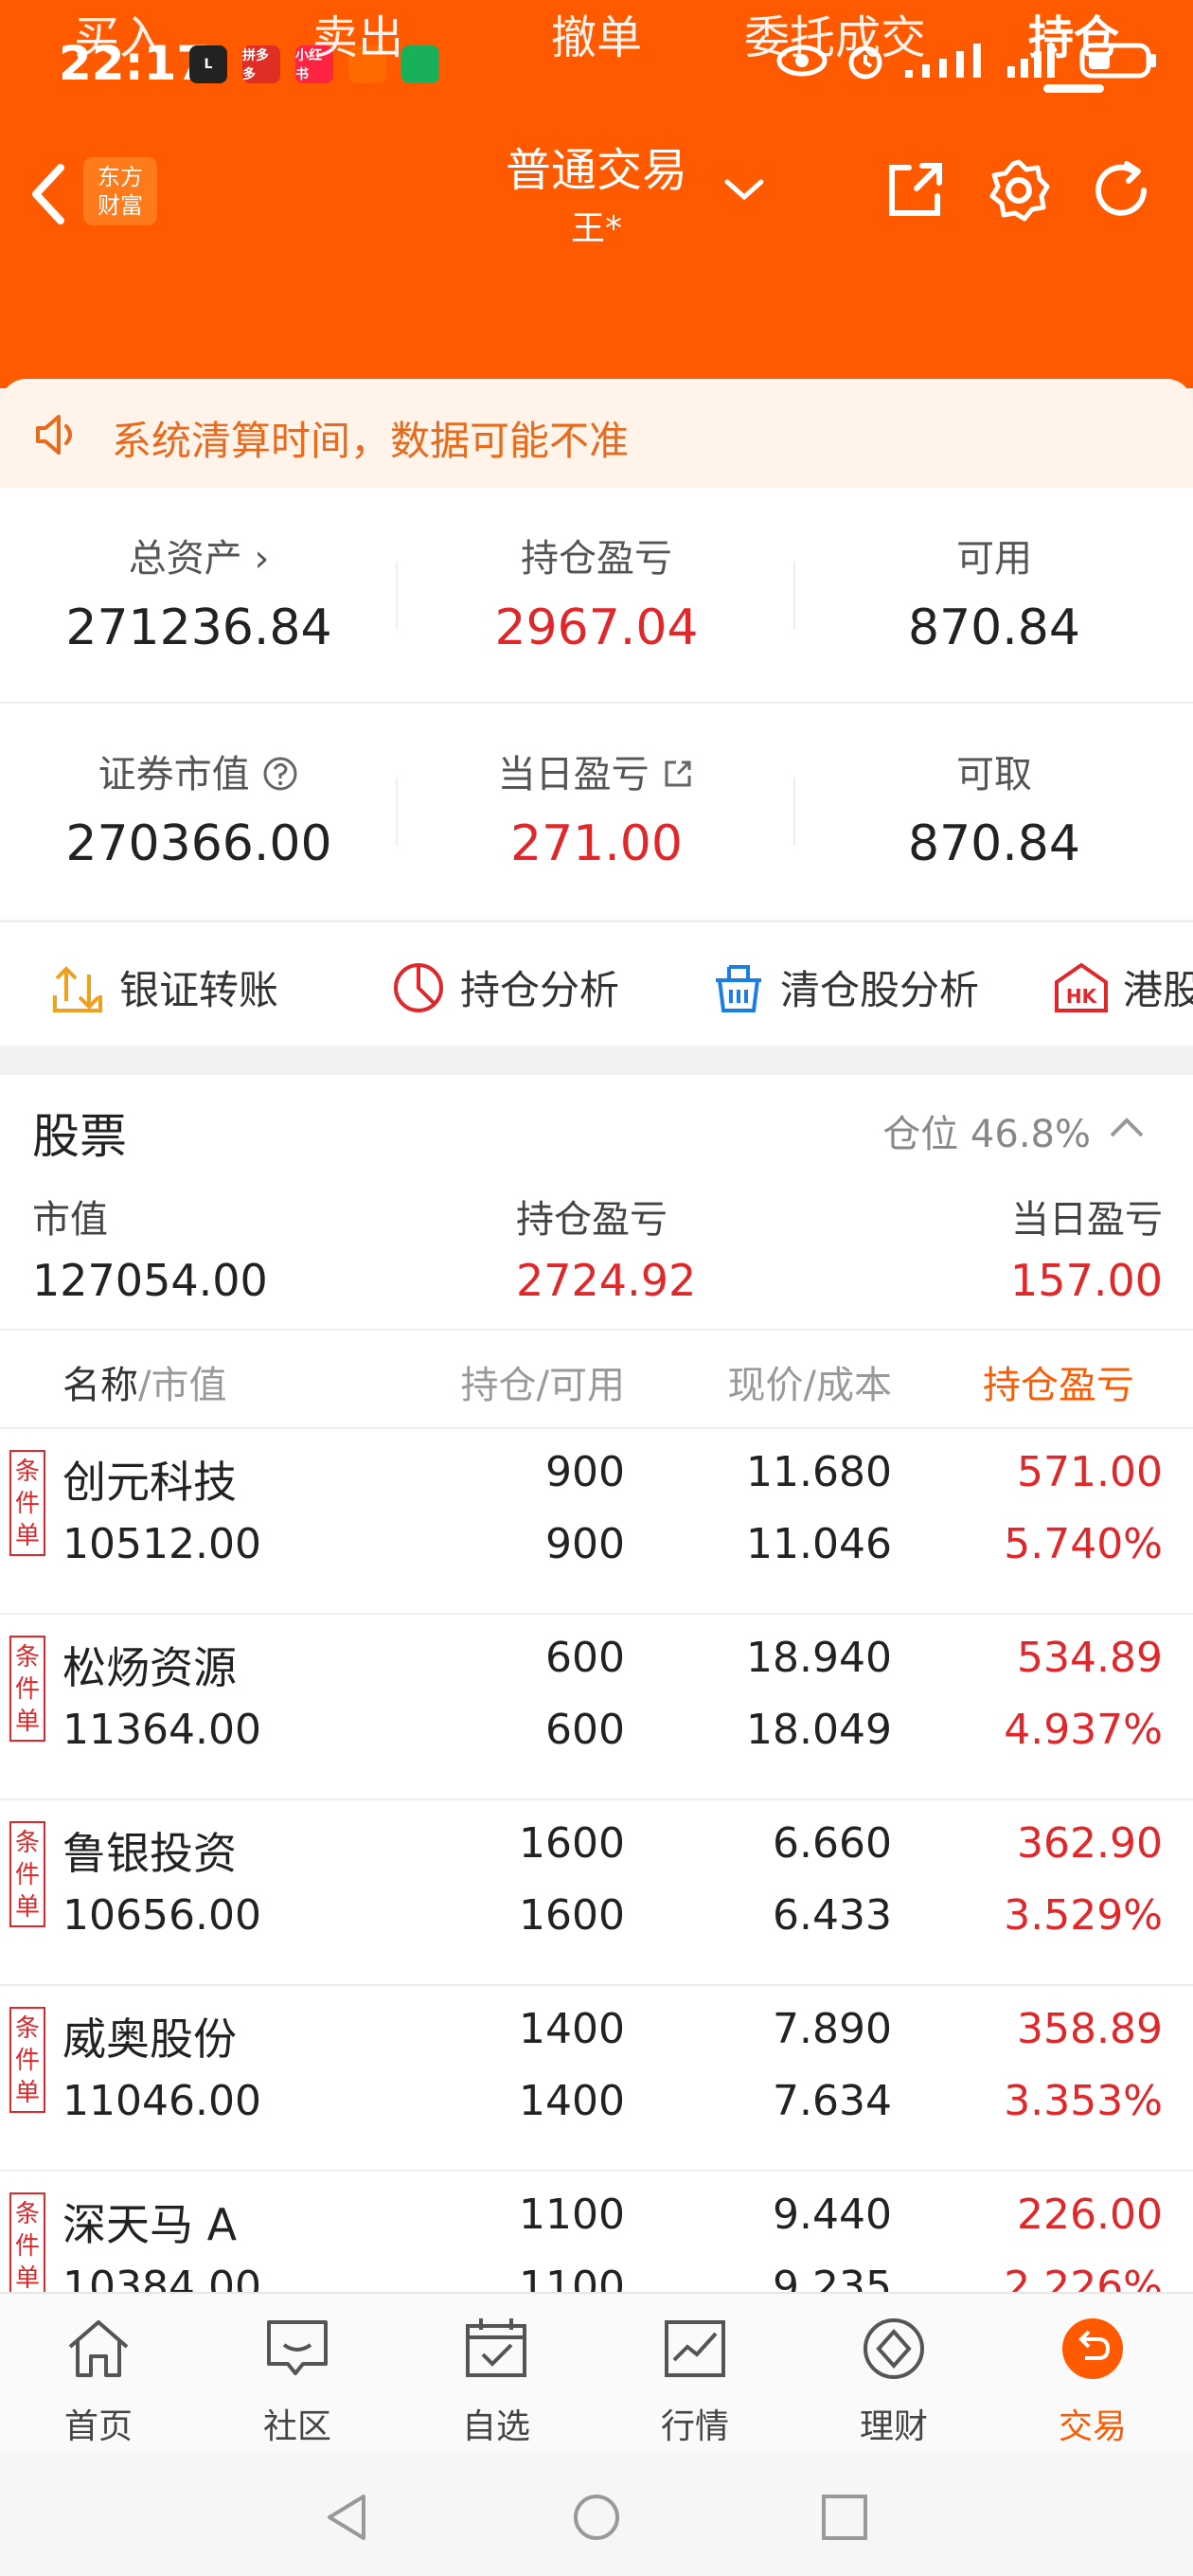  What do you see at coordinates (496, 2380) in the screenshot?
I see `nav-watchlist: 自选` at bounding box center [496, 2380].